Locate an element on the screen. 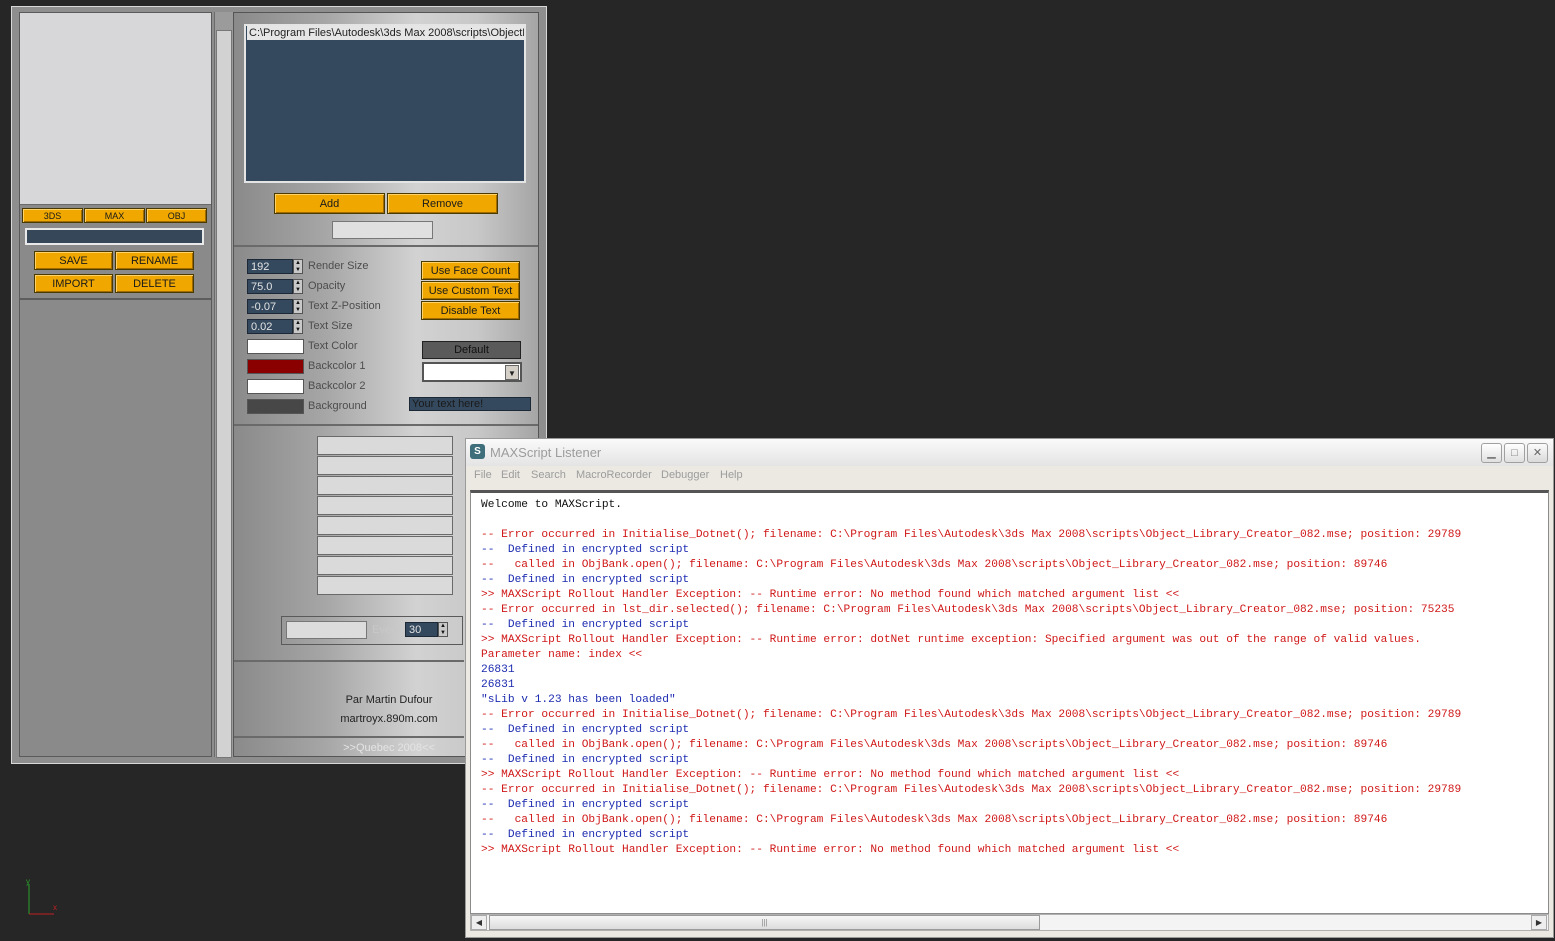 The image size is (1555, 941). text-size-label: Text Size is located at coordinates (330, 326).